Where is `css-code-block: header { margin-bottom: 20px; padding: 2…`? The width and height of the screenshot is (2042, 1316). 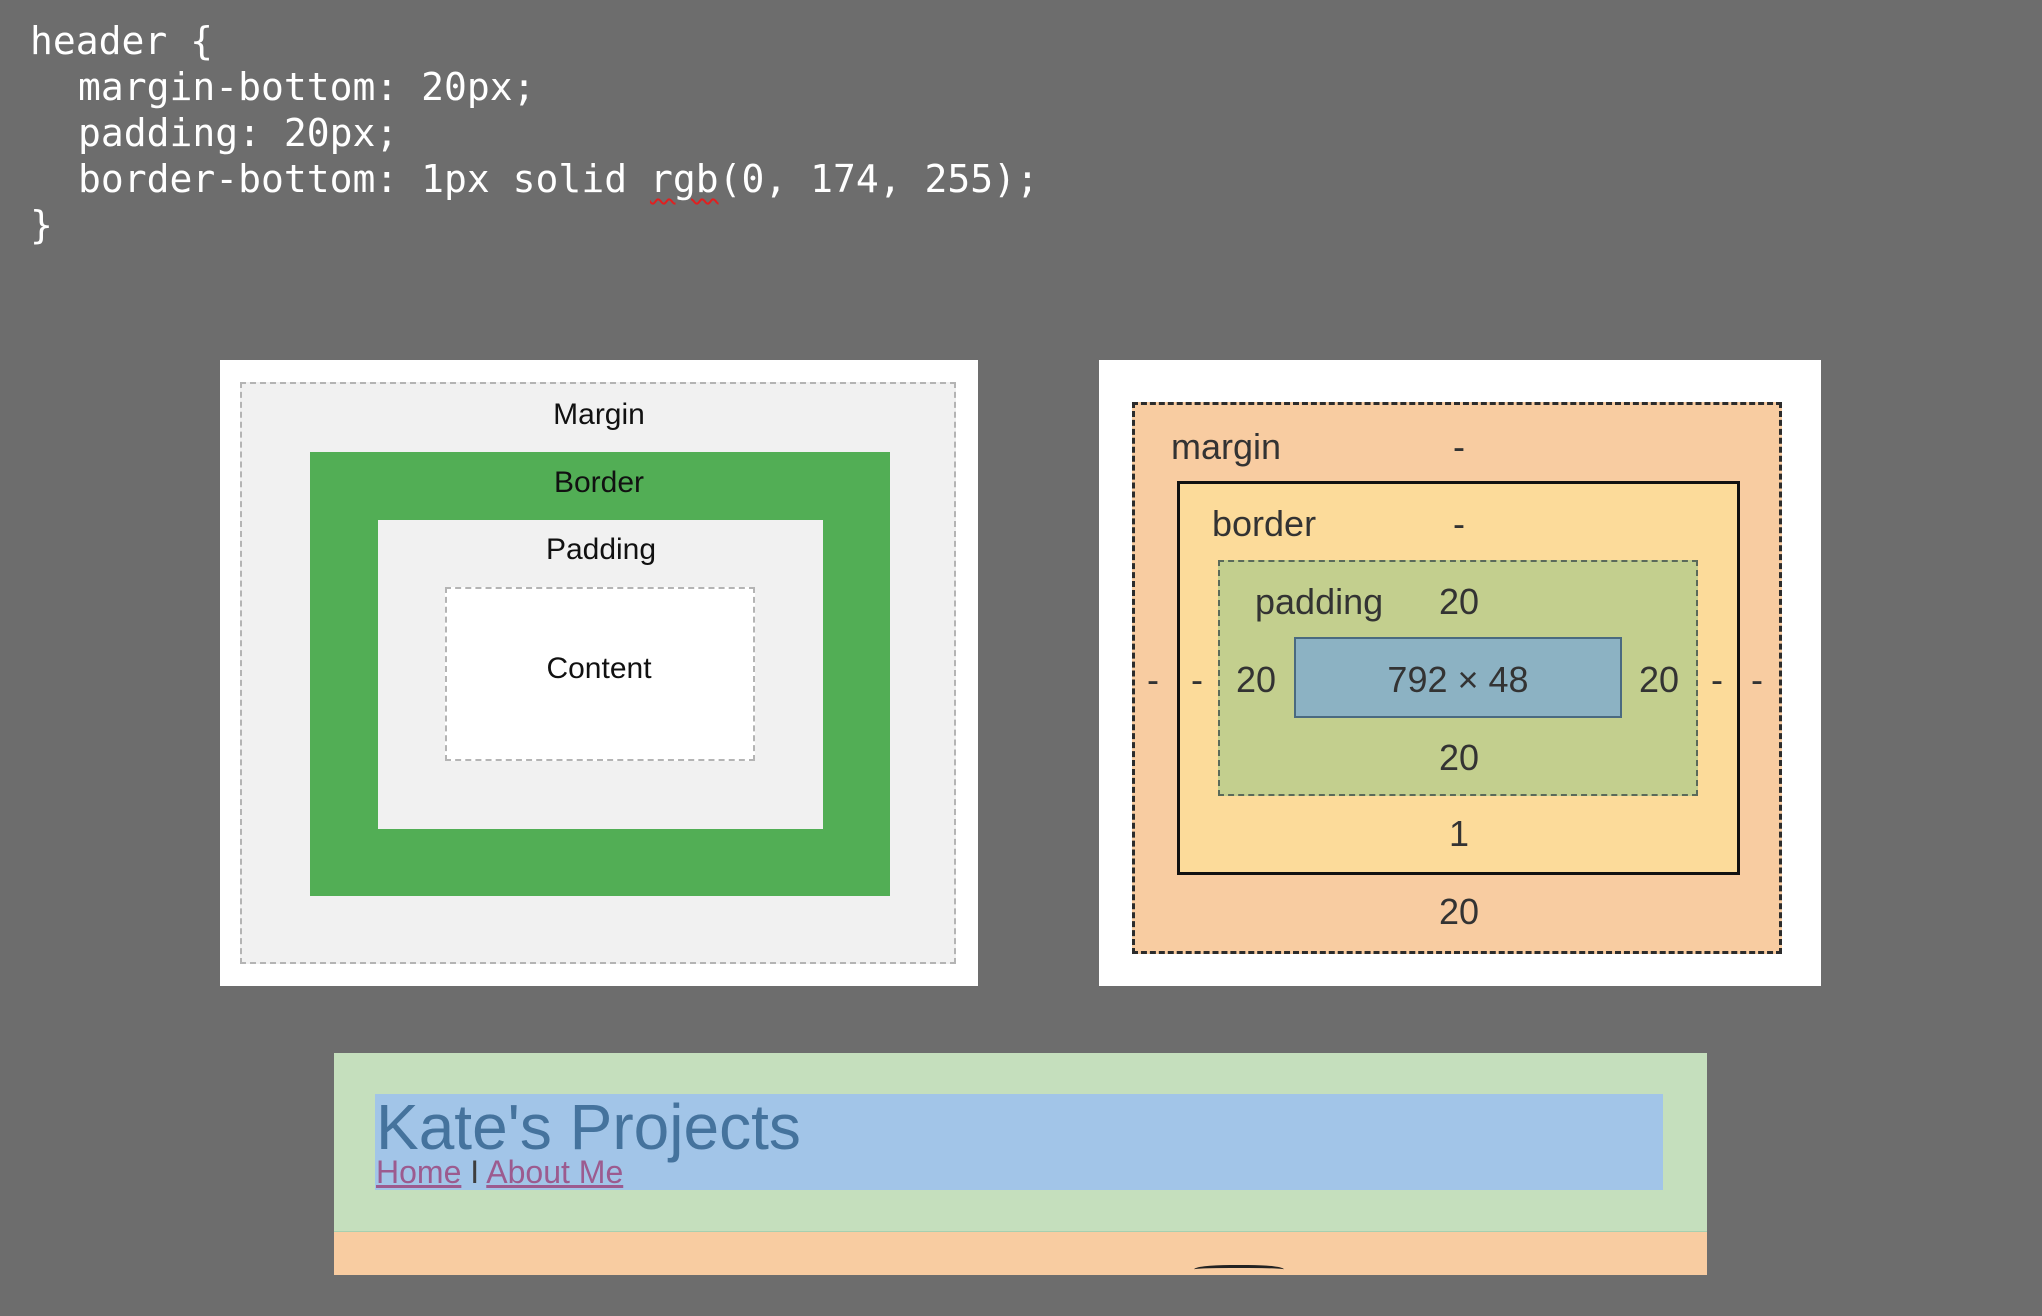 css-code-block: header { margin-bottom: 20px; padding: 2… is located at coordinates (534, 133).